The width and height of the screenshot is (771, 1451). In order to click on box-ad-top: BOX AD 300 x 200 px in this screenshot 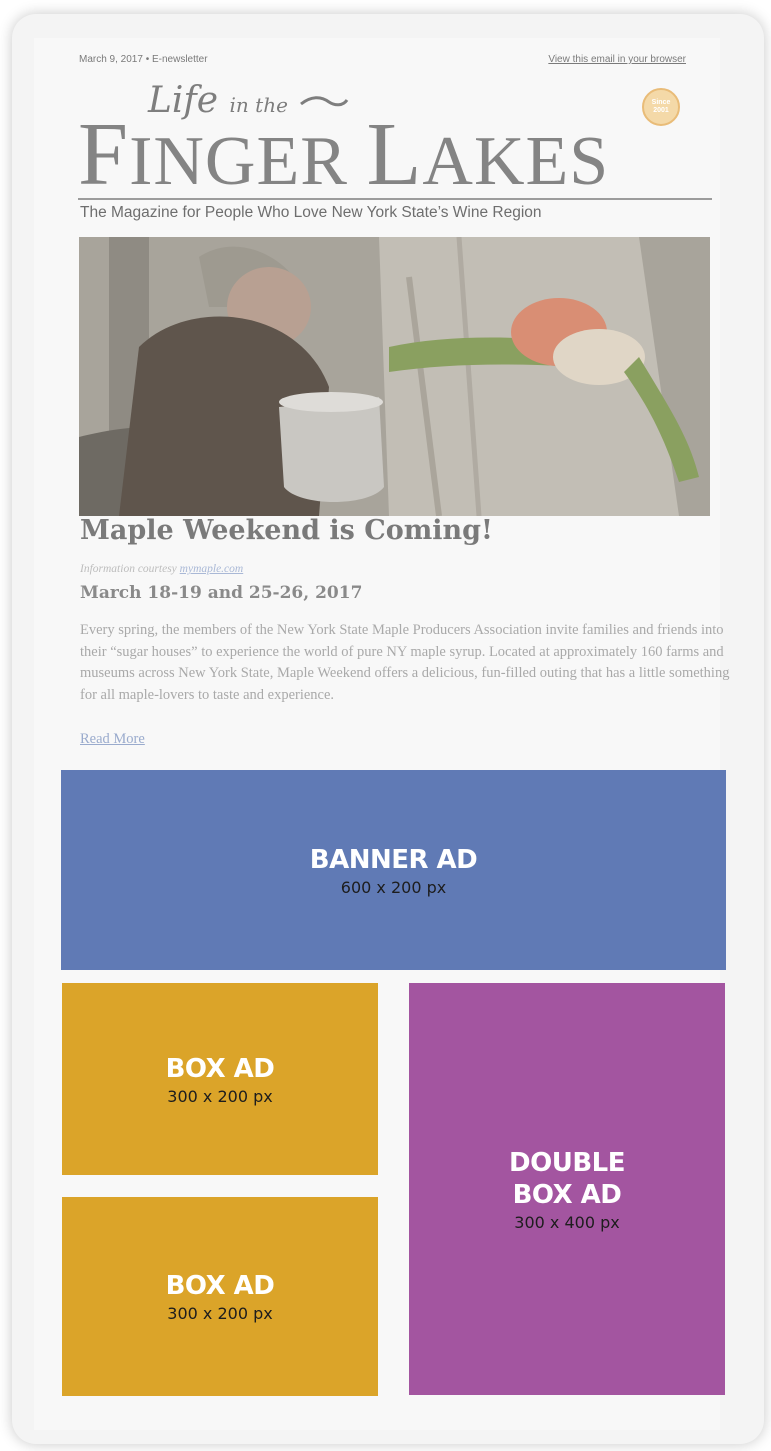, I will do `click(220, 1079)`.